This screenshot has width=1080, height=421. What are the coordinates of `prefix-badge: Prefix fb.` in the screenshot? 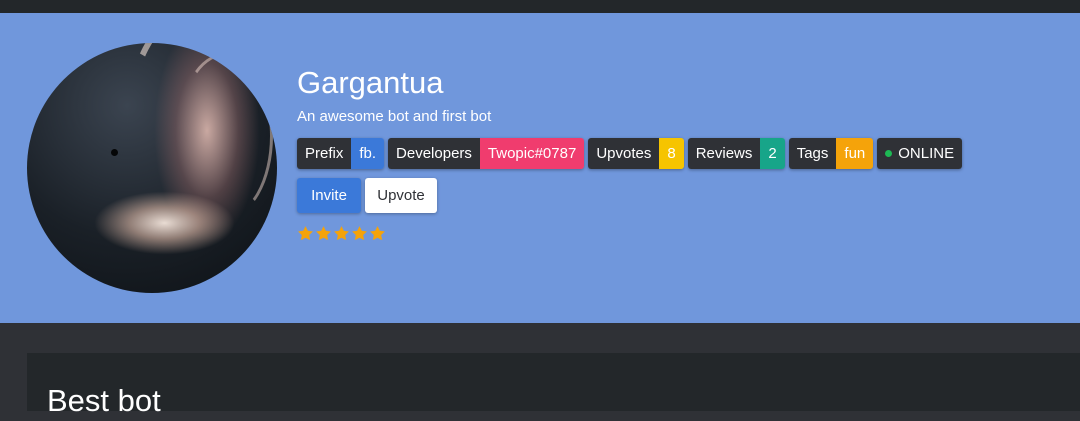 It's located at (341, 153).